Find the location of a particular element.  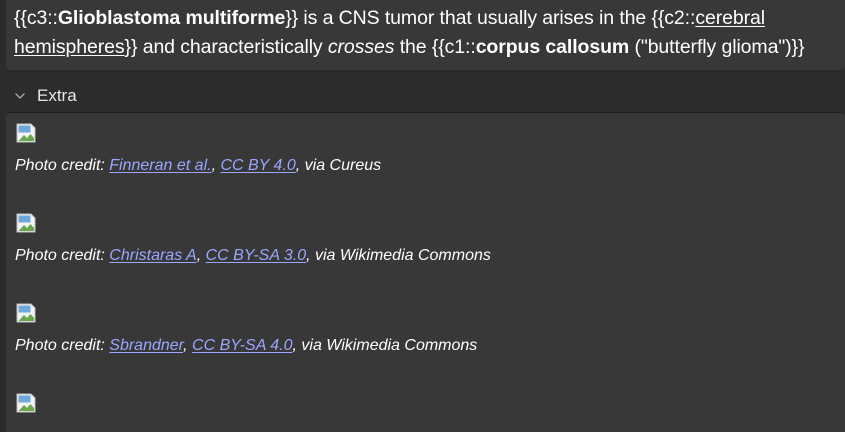

credit-license-link: CC BY-SA 4.0 is located at coordinates (242, 345).